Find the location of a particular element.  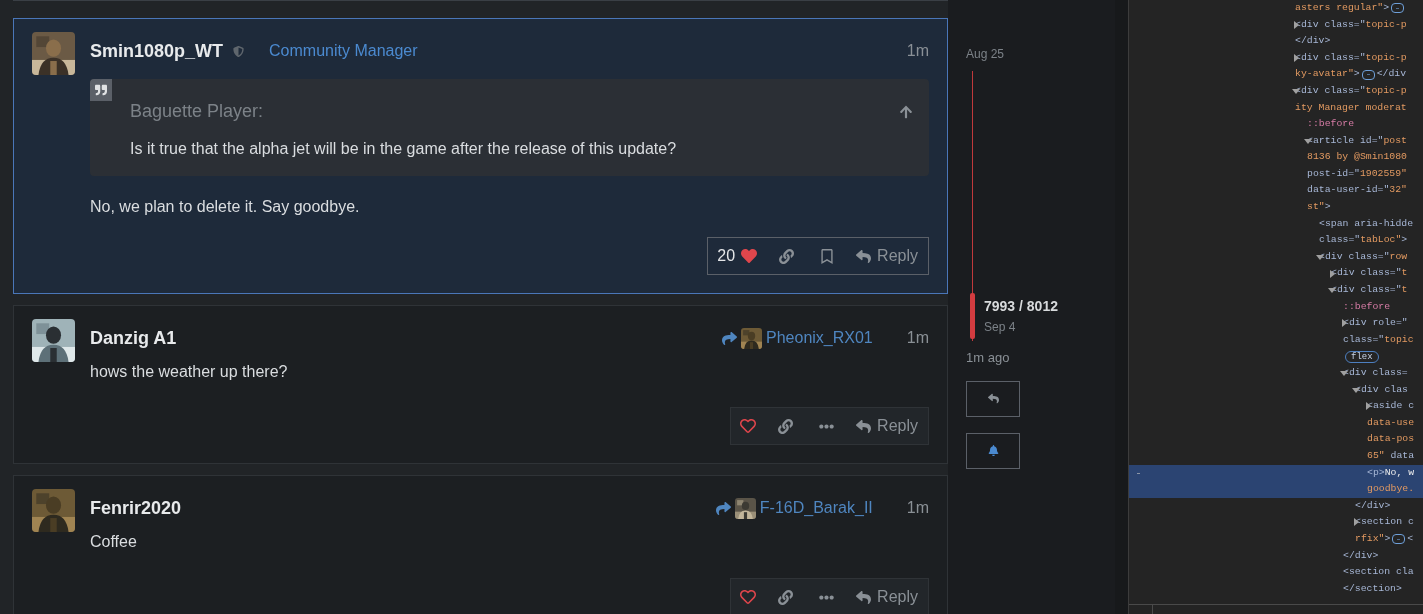

arrow-up-icon is located at coordinates (906, 111).